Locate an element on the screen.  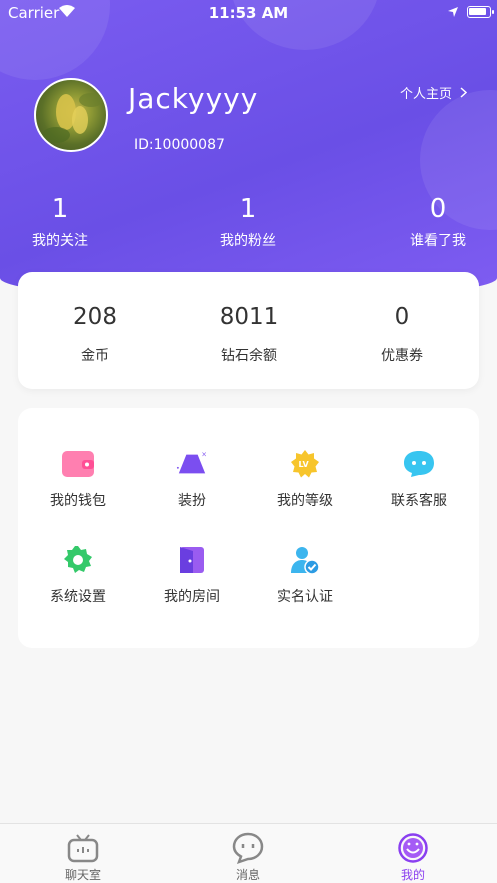
avatar-photo is located at coordinates (72, 118).